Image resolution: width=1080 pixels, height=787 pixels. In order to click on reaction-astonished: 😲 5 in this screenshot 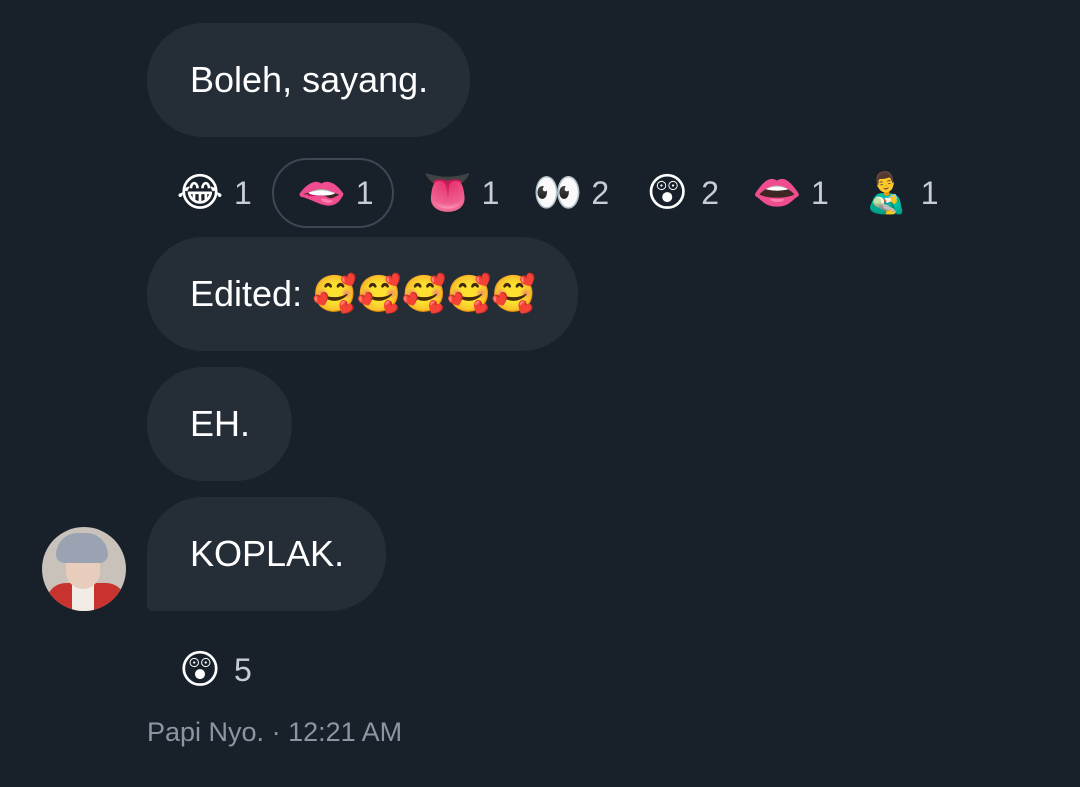, I will do `click(212, 670)`.